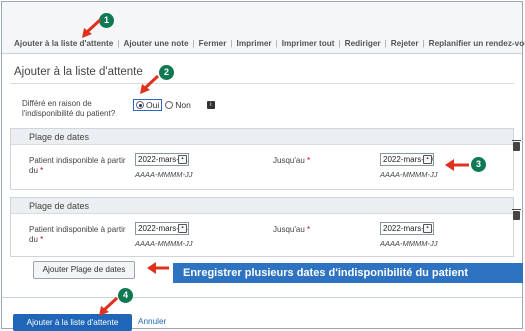 This screenshot has width=525, height=331. Describe the element at coordinates (254, 43) in the screenshot. I see `toolbar-print: Imprimer` at that location.